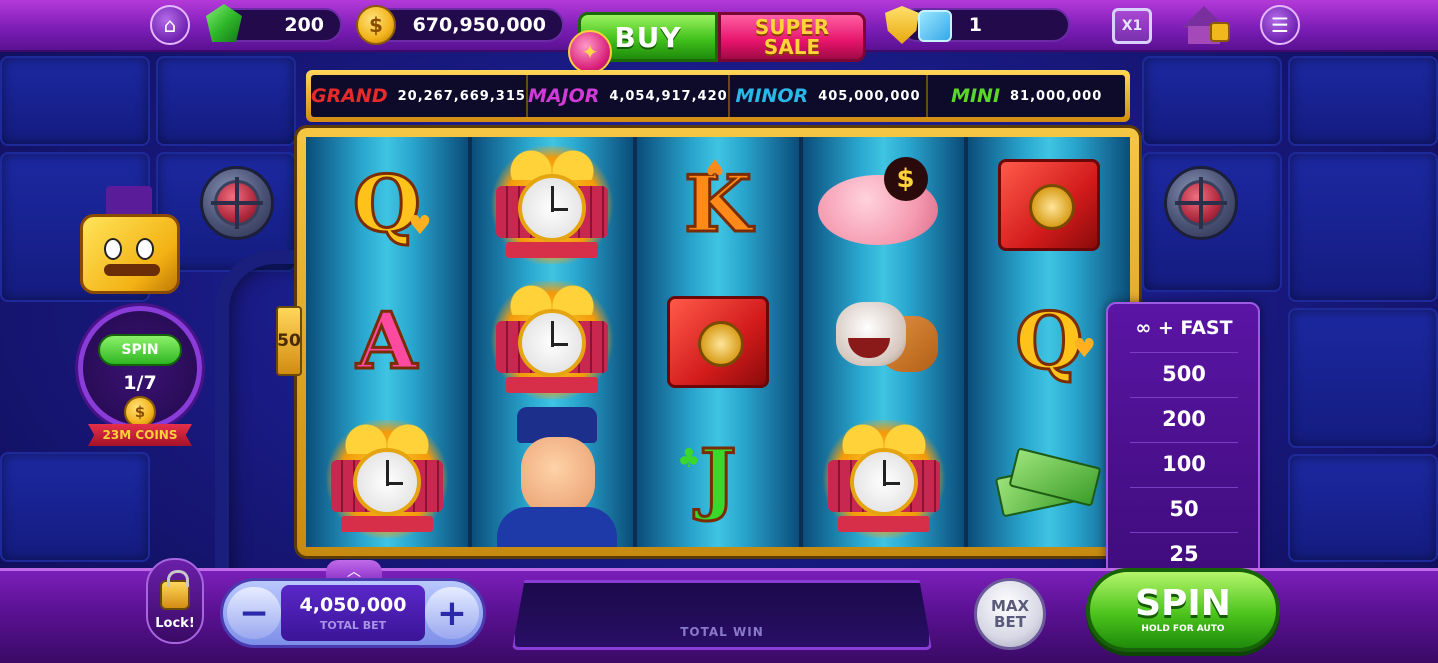 The width and height of the screenshot is (1438, 663). Describe the element at coordinates (563, 96) in the screenshot. I see `jackpot-name: MAJOR` at that location.